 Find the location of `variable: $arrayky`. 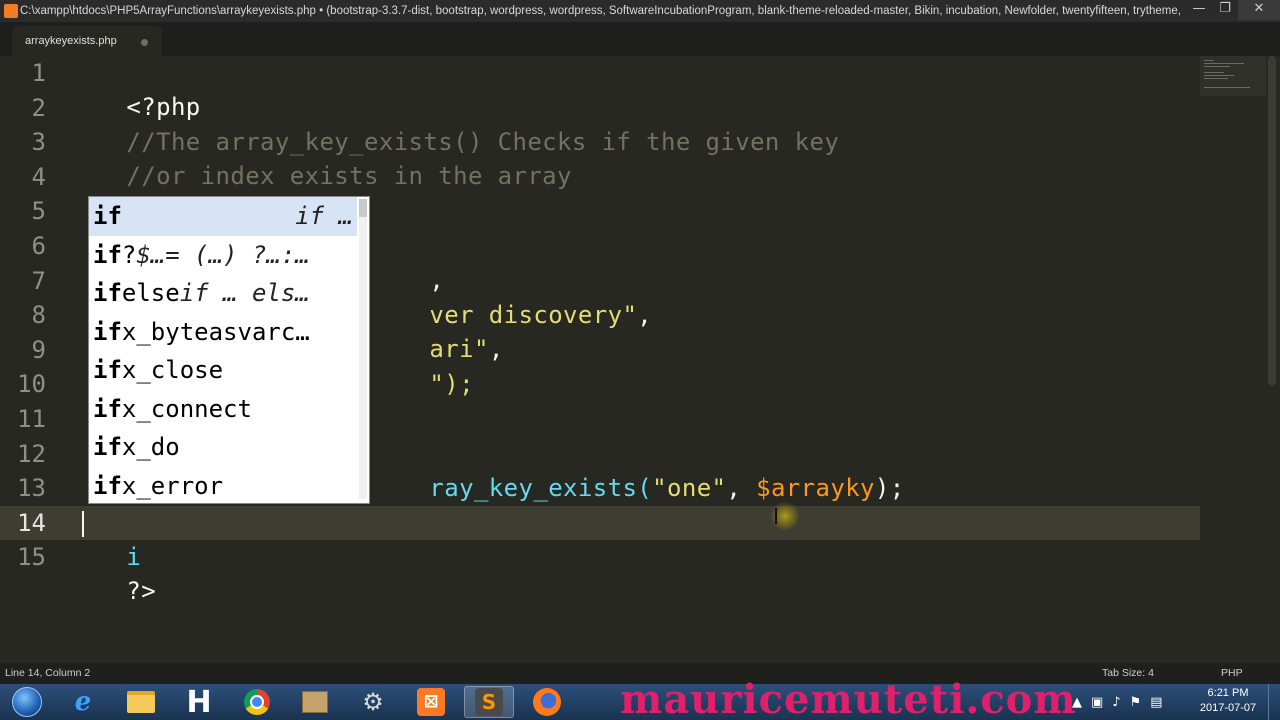

variable: $arrayky is located at coordinates (815, 487).